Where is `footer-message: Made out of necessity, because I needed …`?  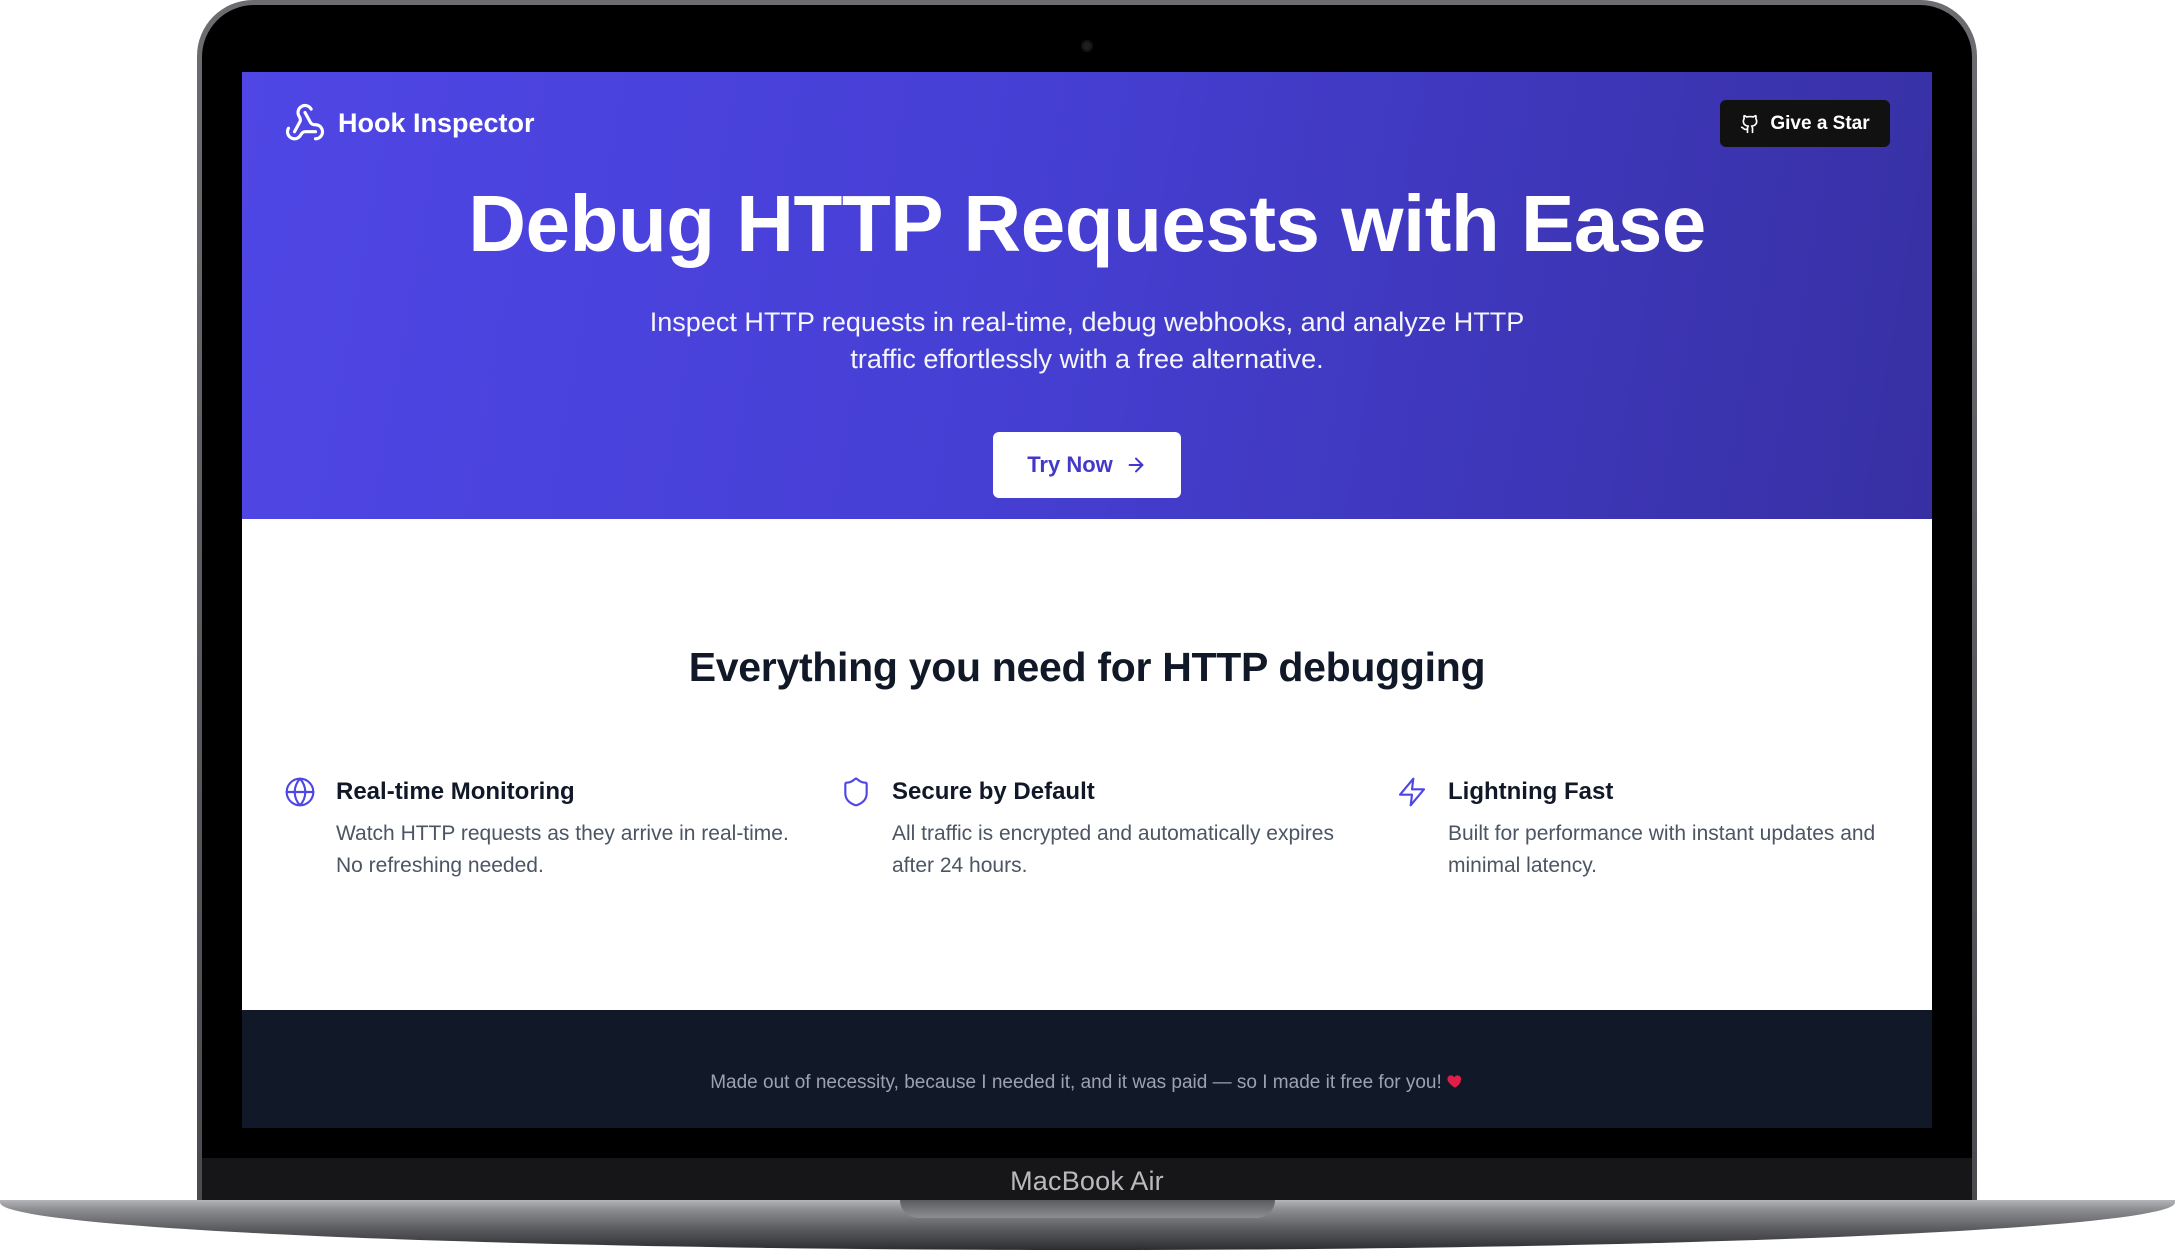
footer-message: Made out of necessity, because I needed … is located at coordinates (1076, 1082).